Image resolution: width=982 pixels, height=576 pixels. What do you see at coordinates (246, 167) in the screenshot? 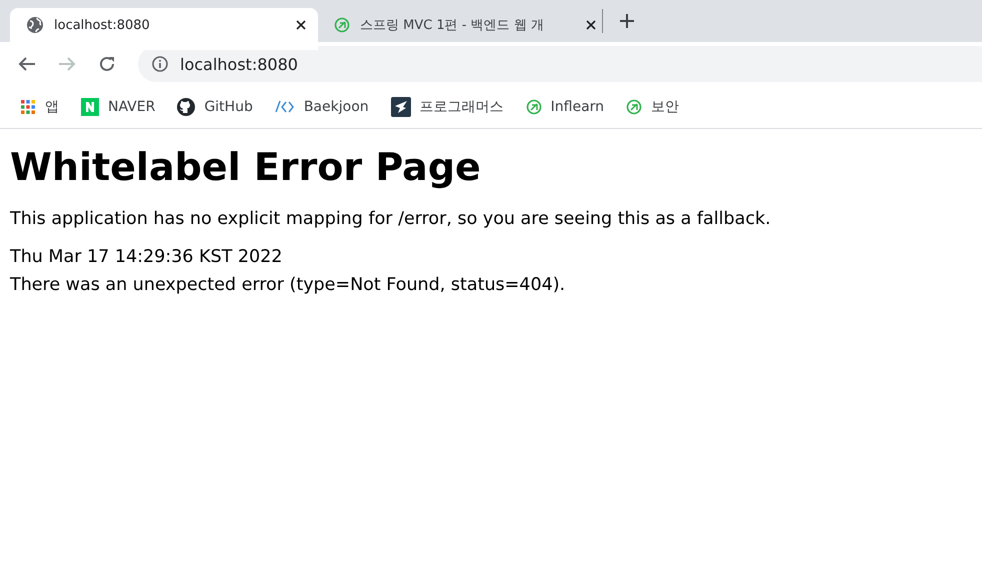
I see `page-heading: Whitelabel Error Page` at bounding box center [246, 167].